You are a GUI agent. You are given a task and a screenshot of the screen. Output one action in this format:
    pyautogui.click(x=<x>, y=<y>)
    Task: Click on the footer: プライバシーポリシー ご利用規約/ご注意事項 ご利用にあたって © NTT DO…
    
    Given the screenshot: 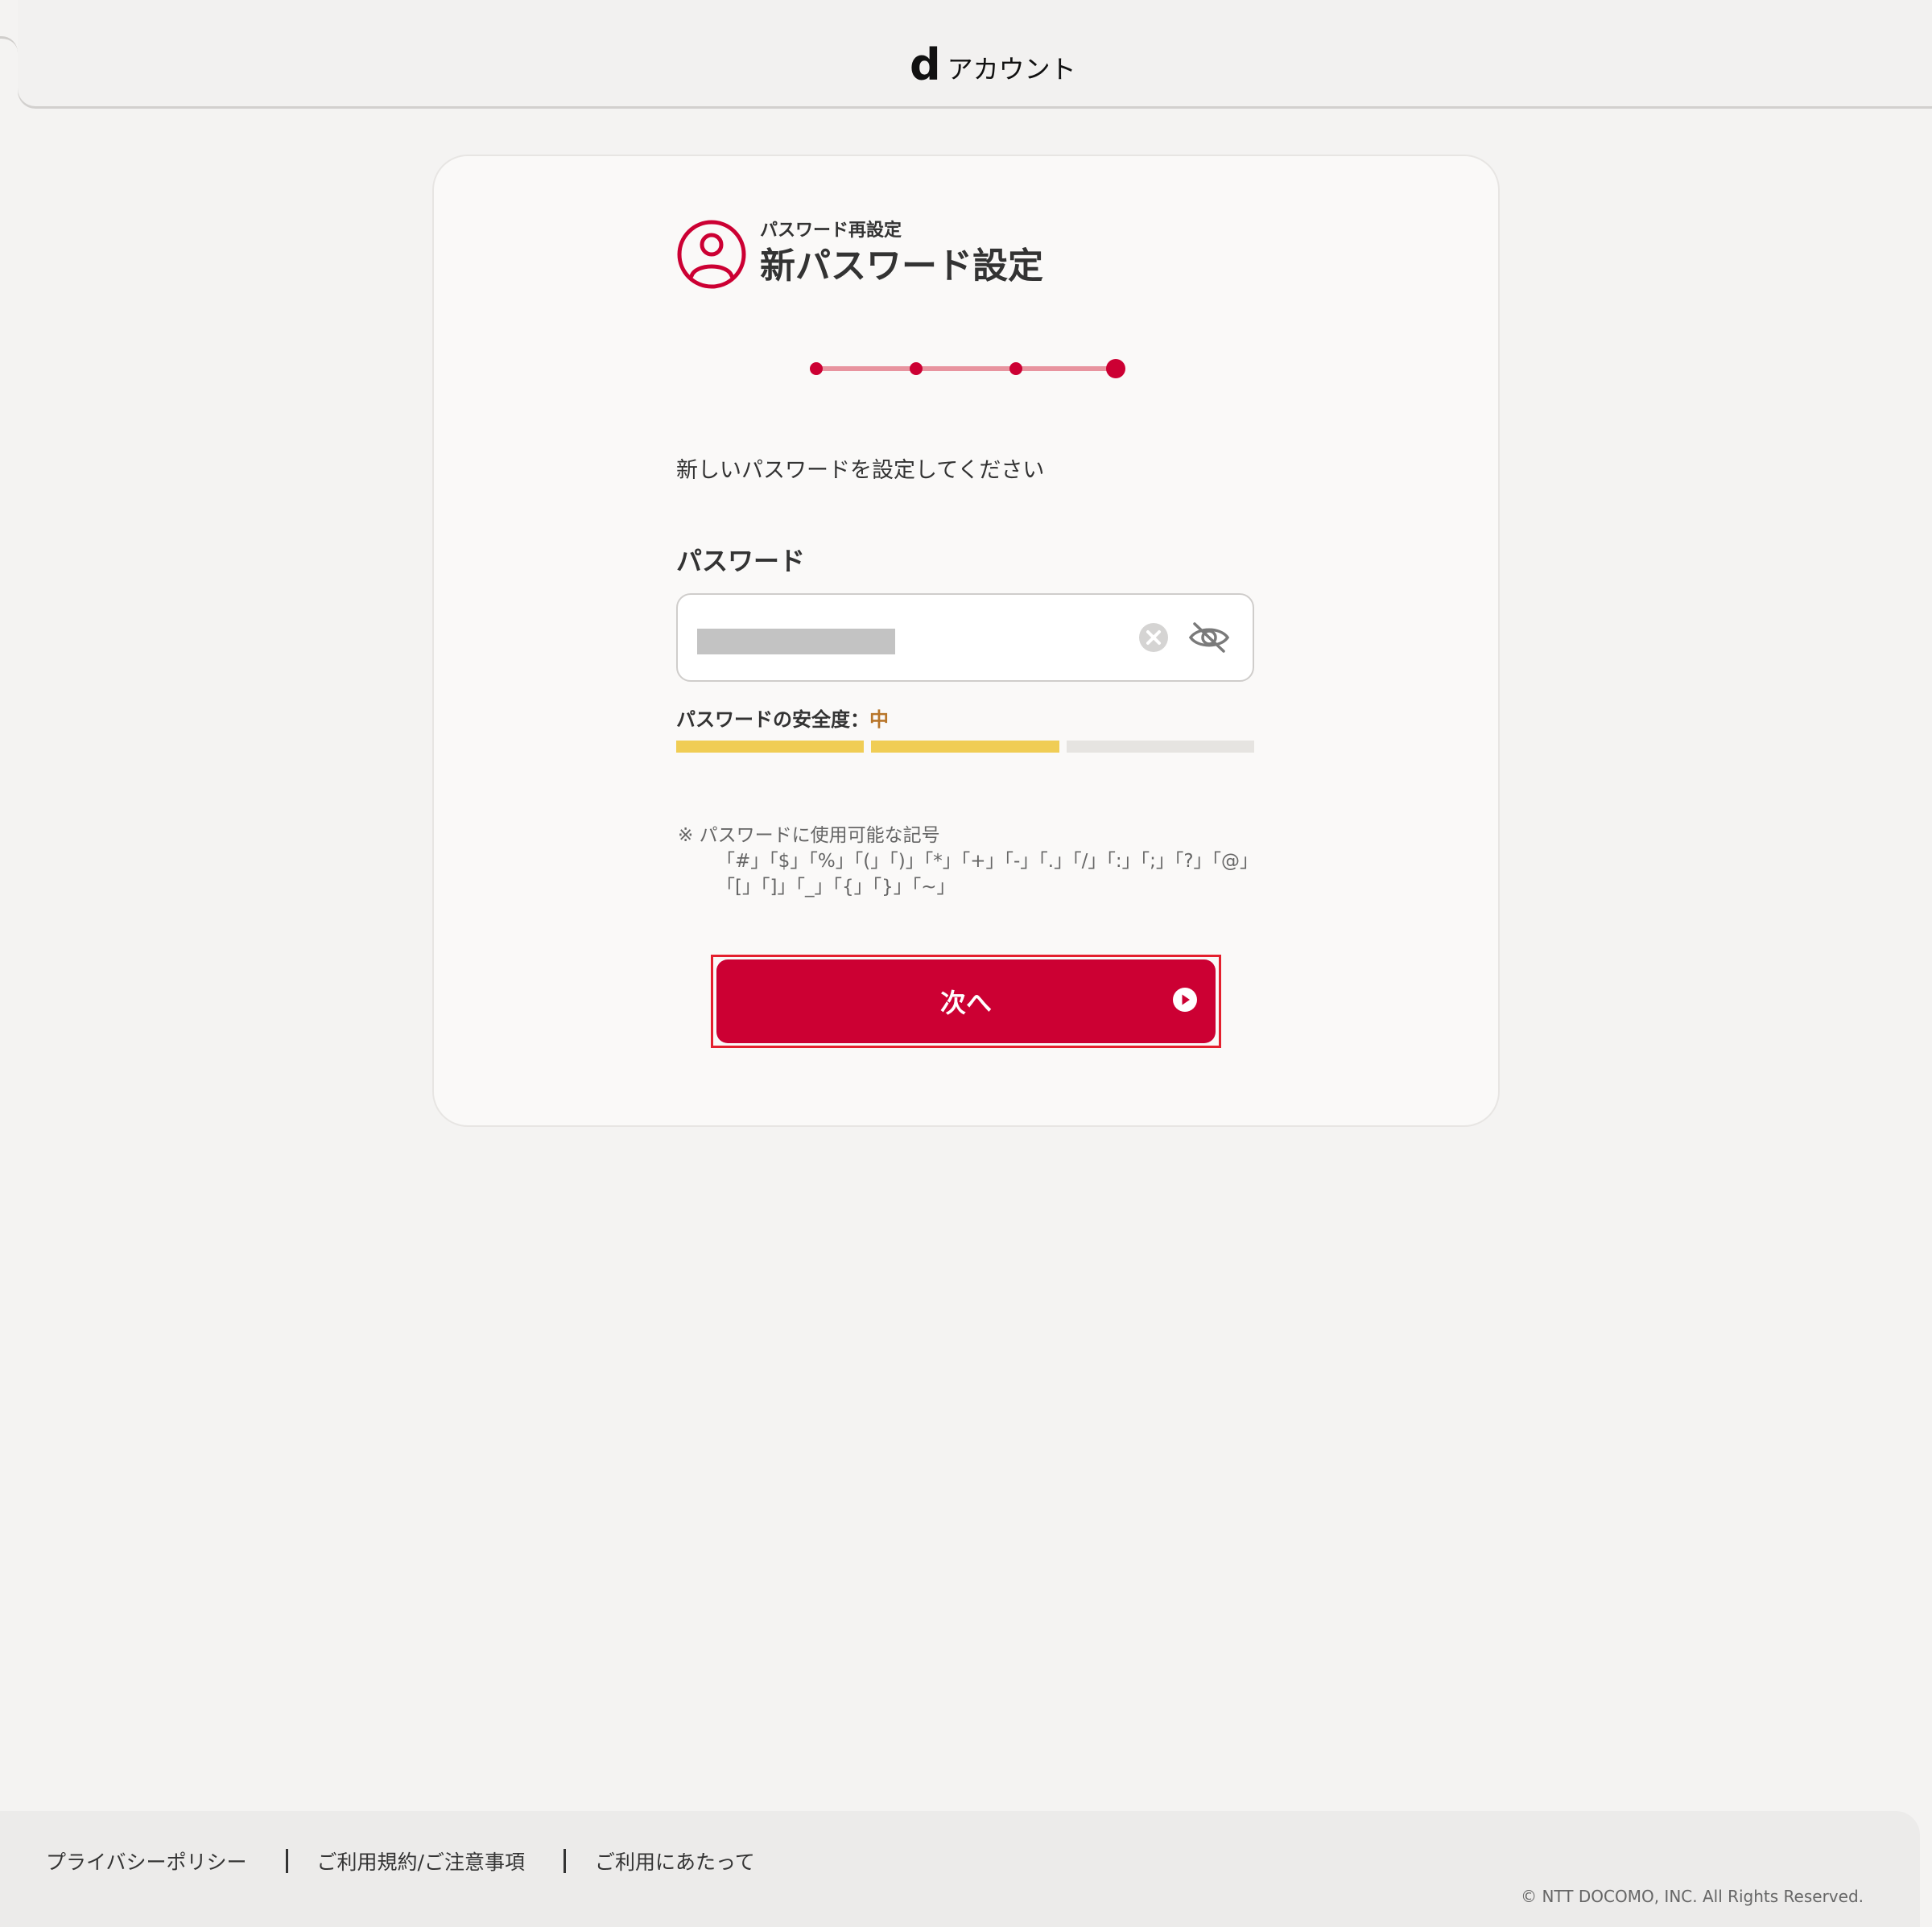 What is the action you would take?
    pyautogui.click(x=960, y=1869)
    